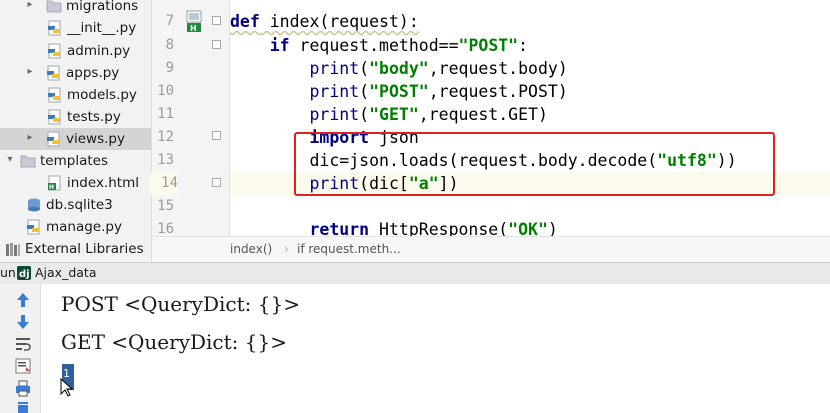 The width and height of the screenshot is (830, 413). What do you see at coordinates (84, 249) in the screenshot?
I see `tree-item-label: External Libraries` at bounding box center [84, 249].